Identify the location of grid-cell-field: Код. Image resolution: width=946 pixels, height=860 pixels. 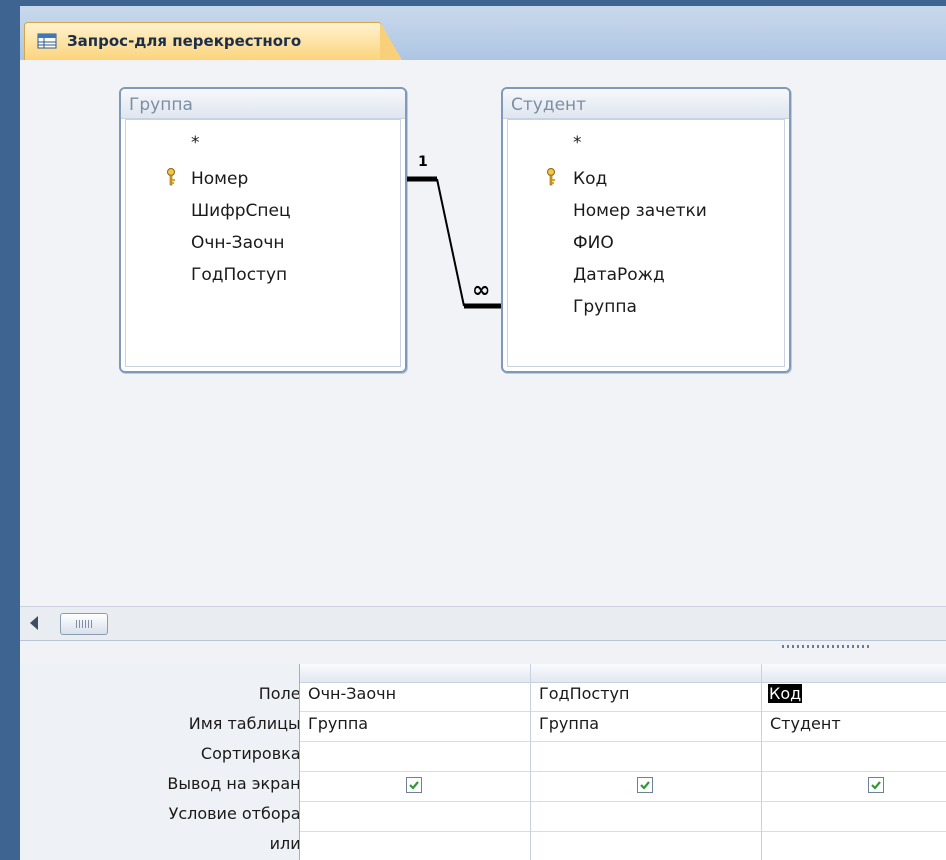
(785, 693).